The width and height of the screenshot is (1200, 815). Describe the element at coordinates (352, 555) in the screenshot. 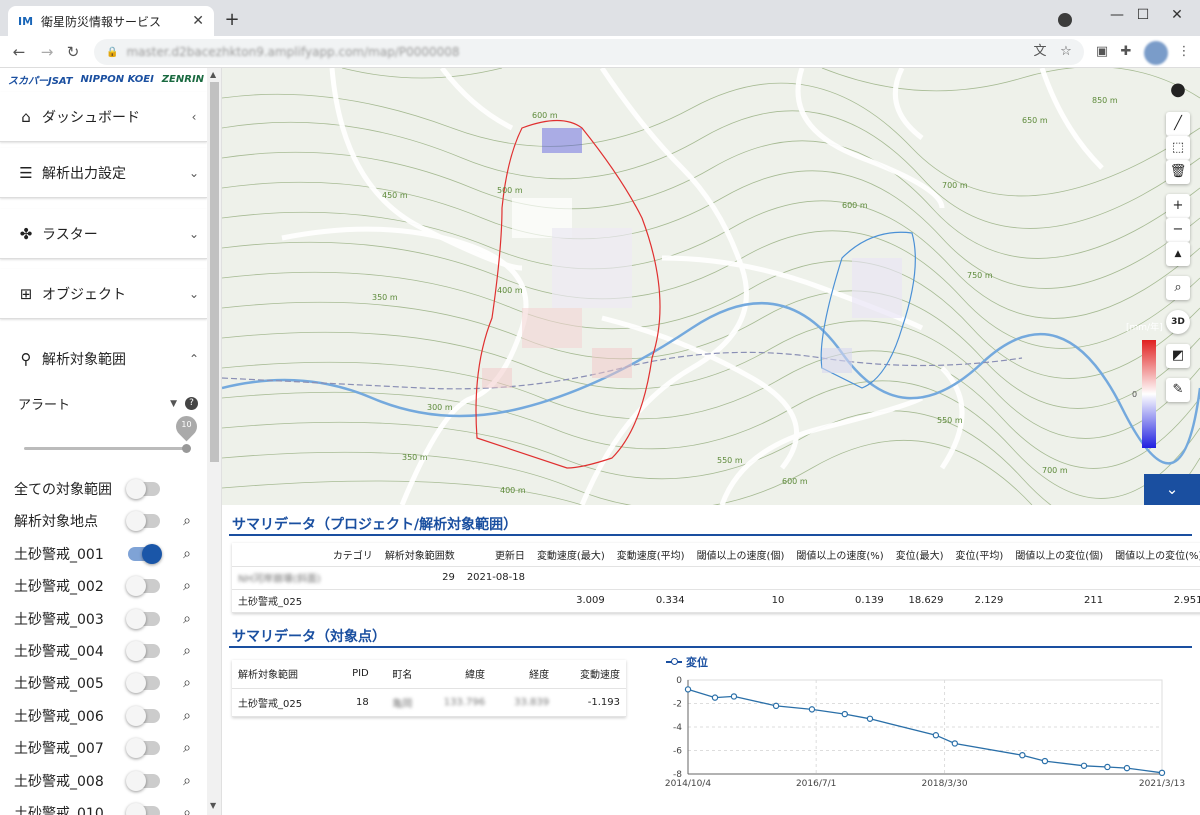

I see `column-header: カテゴリ` at that location.